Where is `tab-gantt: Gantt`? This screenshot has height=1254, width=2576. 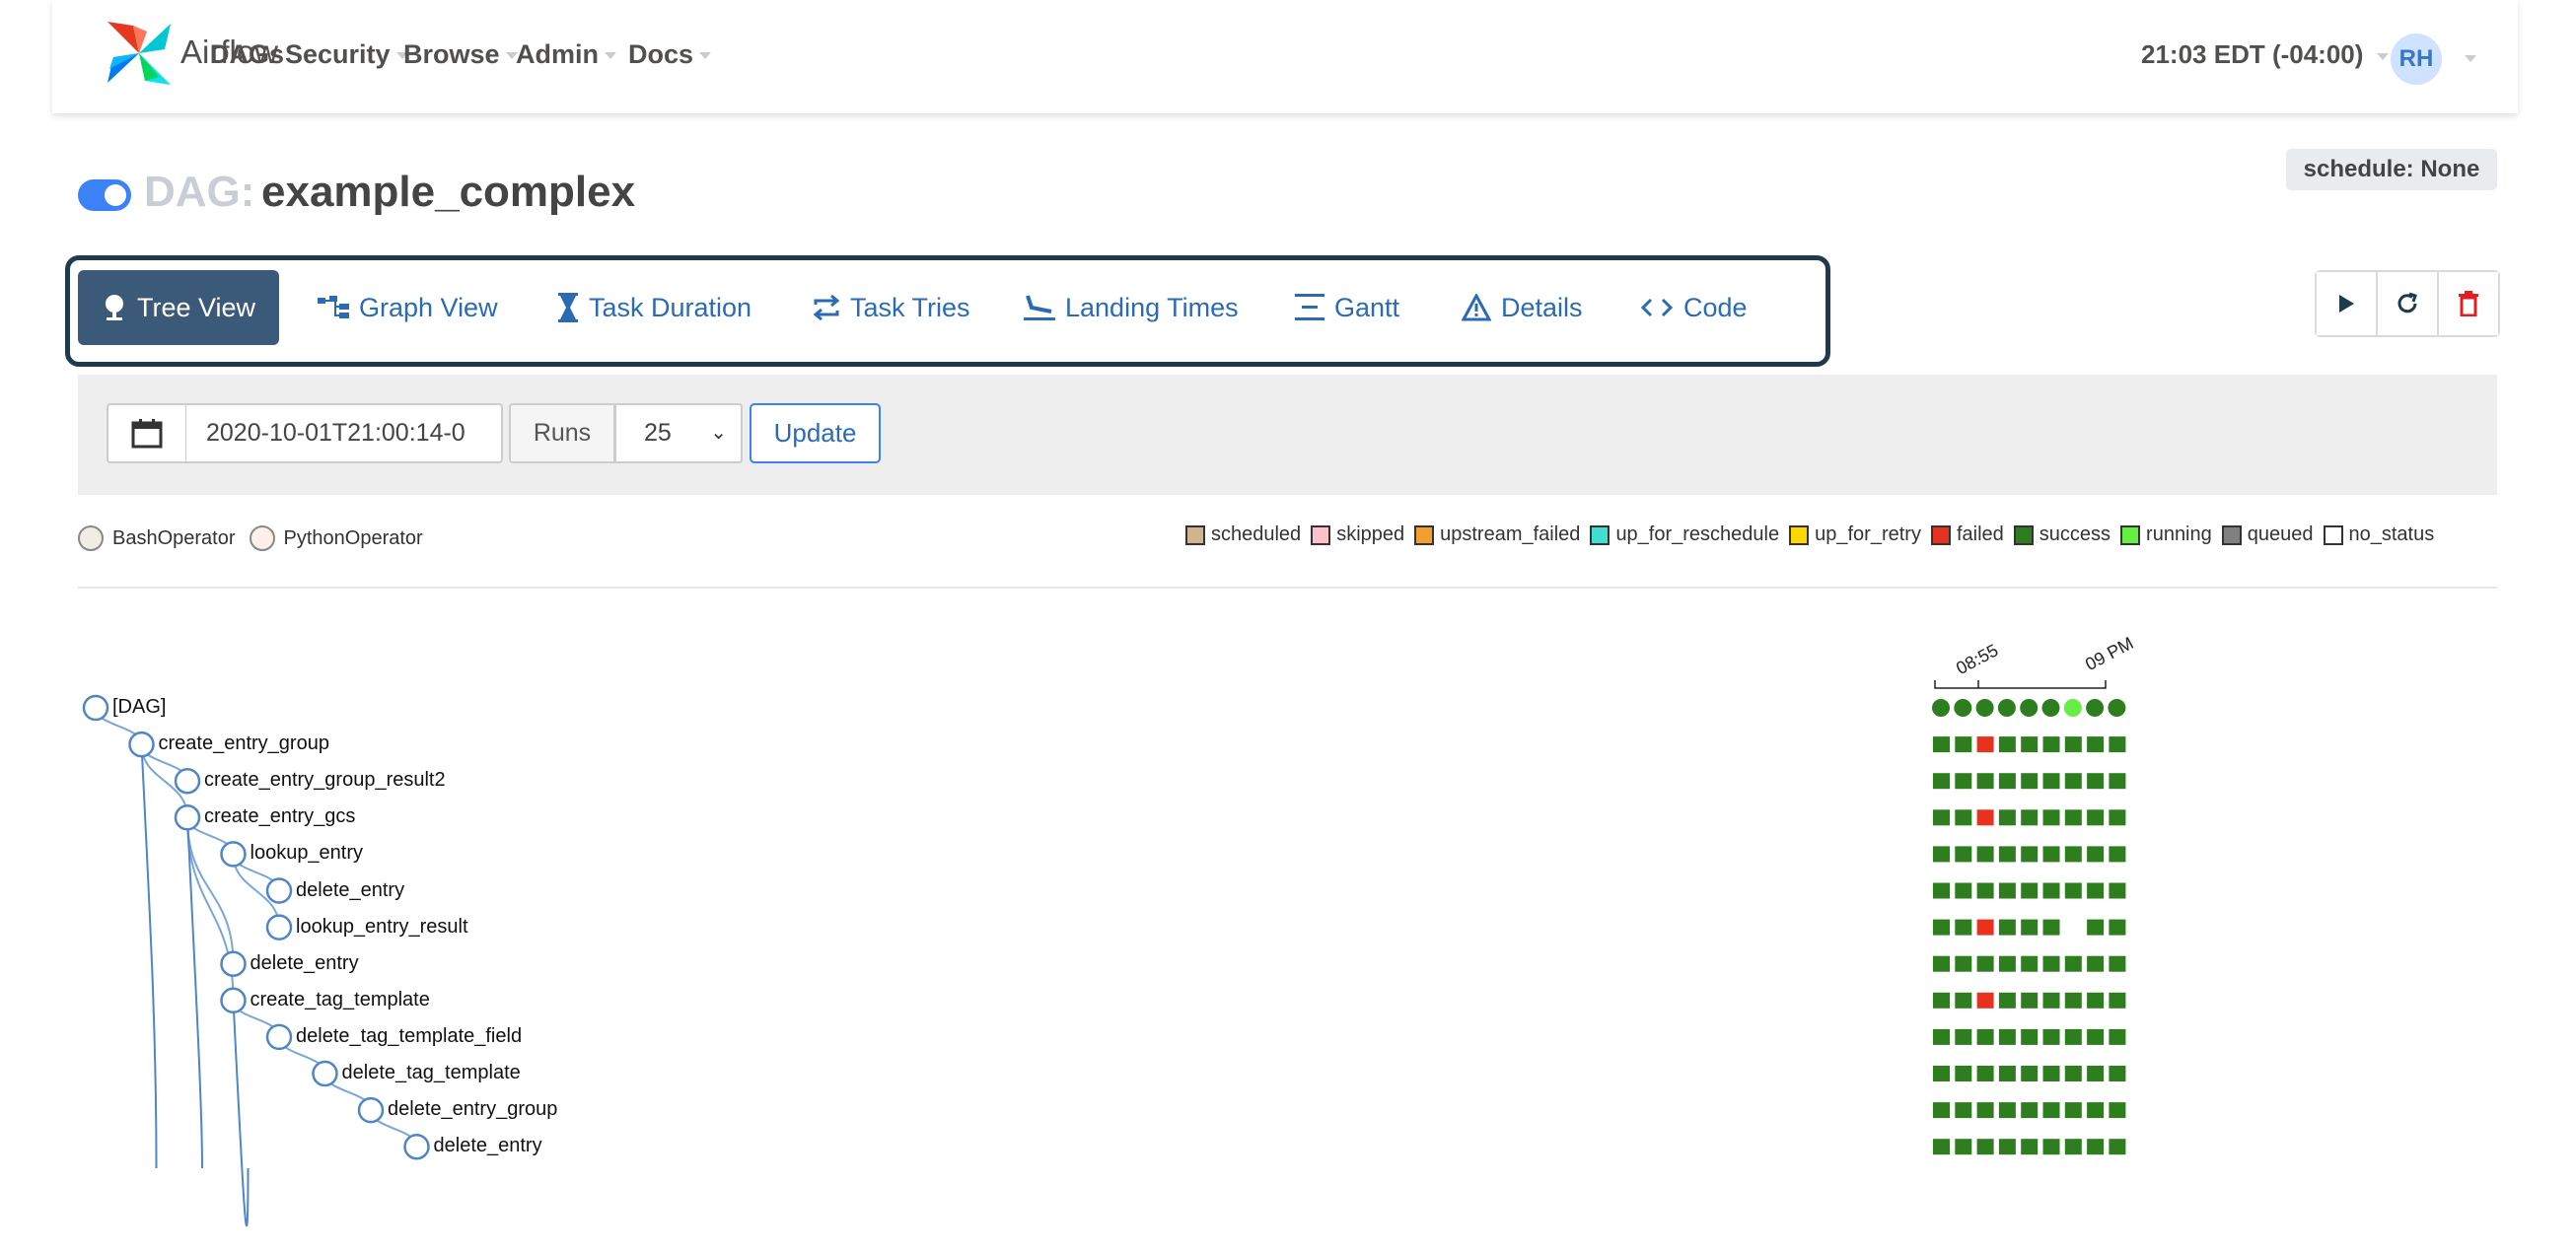 tab-gantt: Gantt is located at coordinates (1347, 307).